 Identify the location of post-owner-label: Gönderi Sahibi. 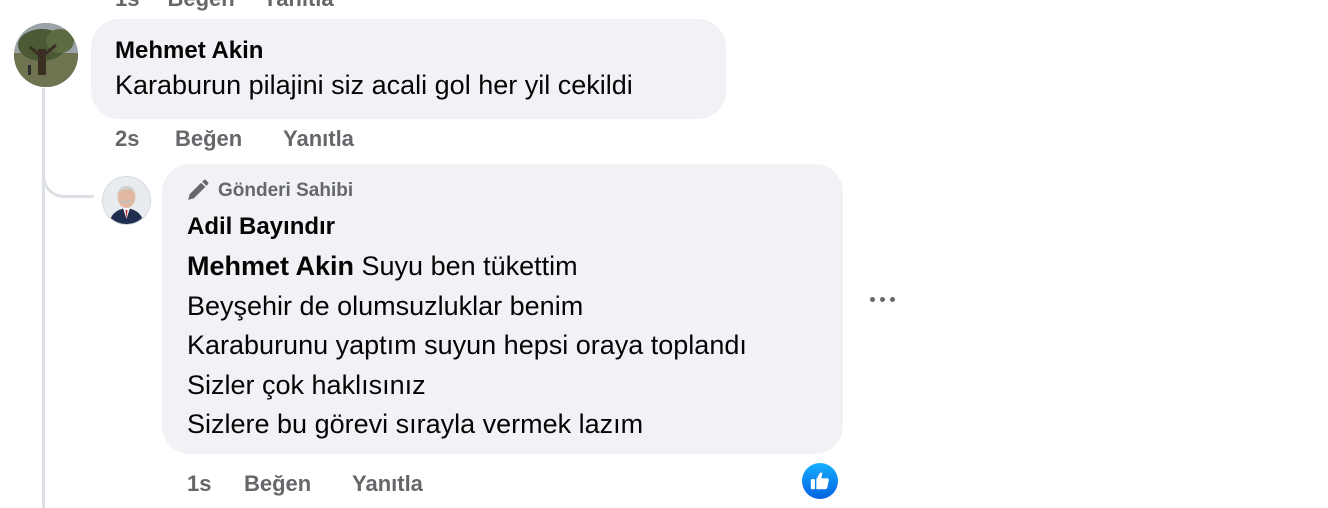
(286, 190).